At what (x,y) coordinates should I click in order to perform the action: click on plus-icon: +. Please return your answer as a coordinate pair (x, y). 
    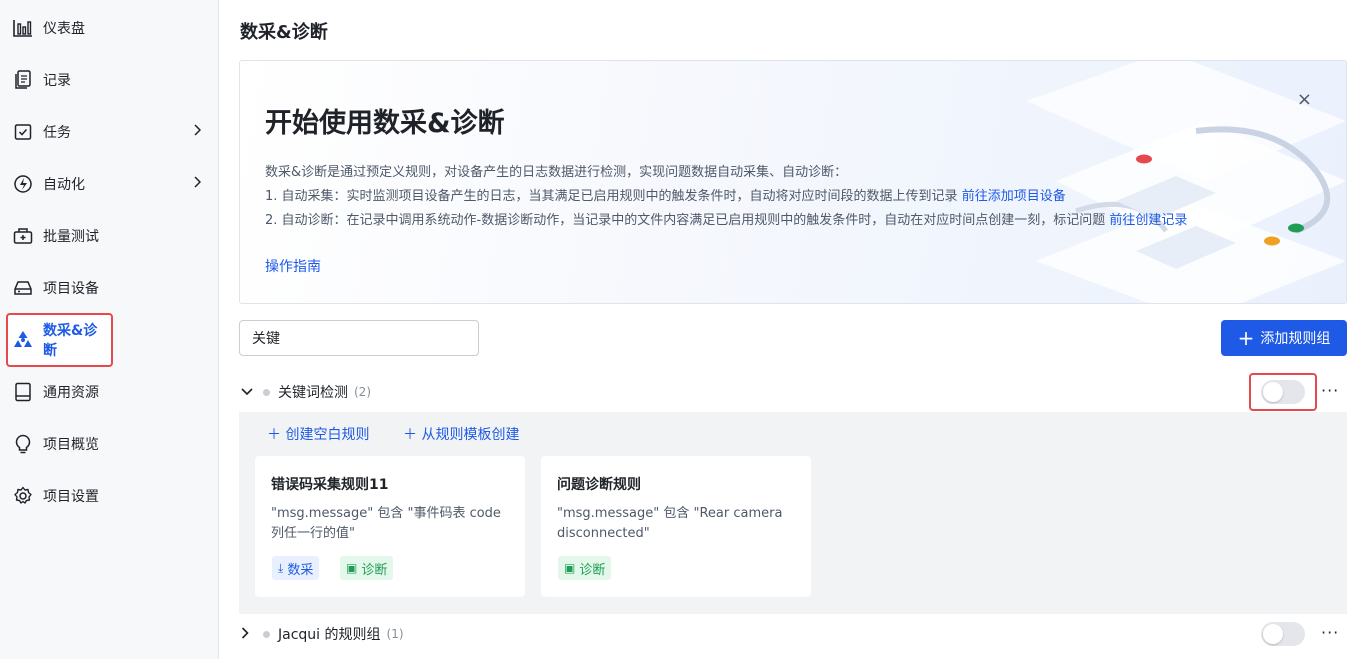
    Looking at the image, I should click on (1246, 338).